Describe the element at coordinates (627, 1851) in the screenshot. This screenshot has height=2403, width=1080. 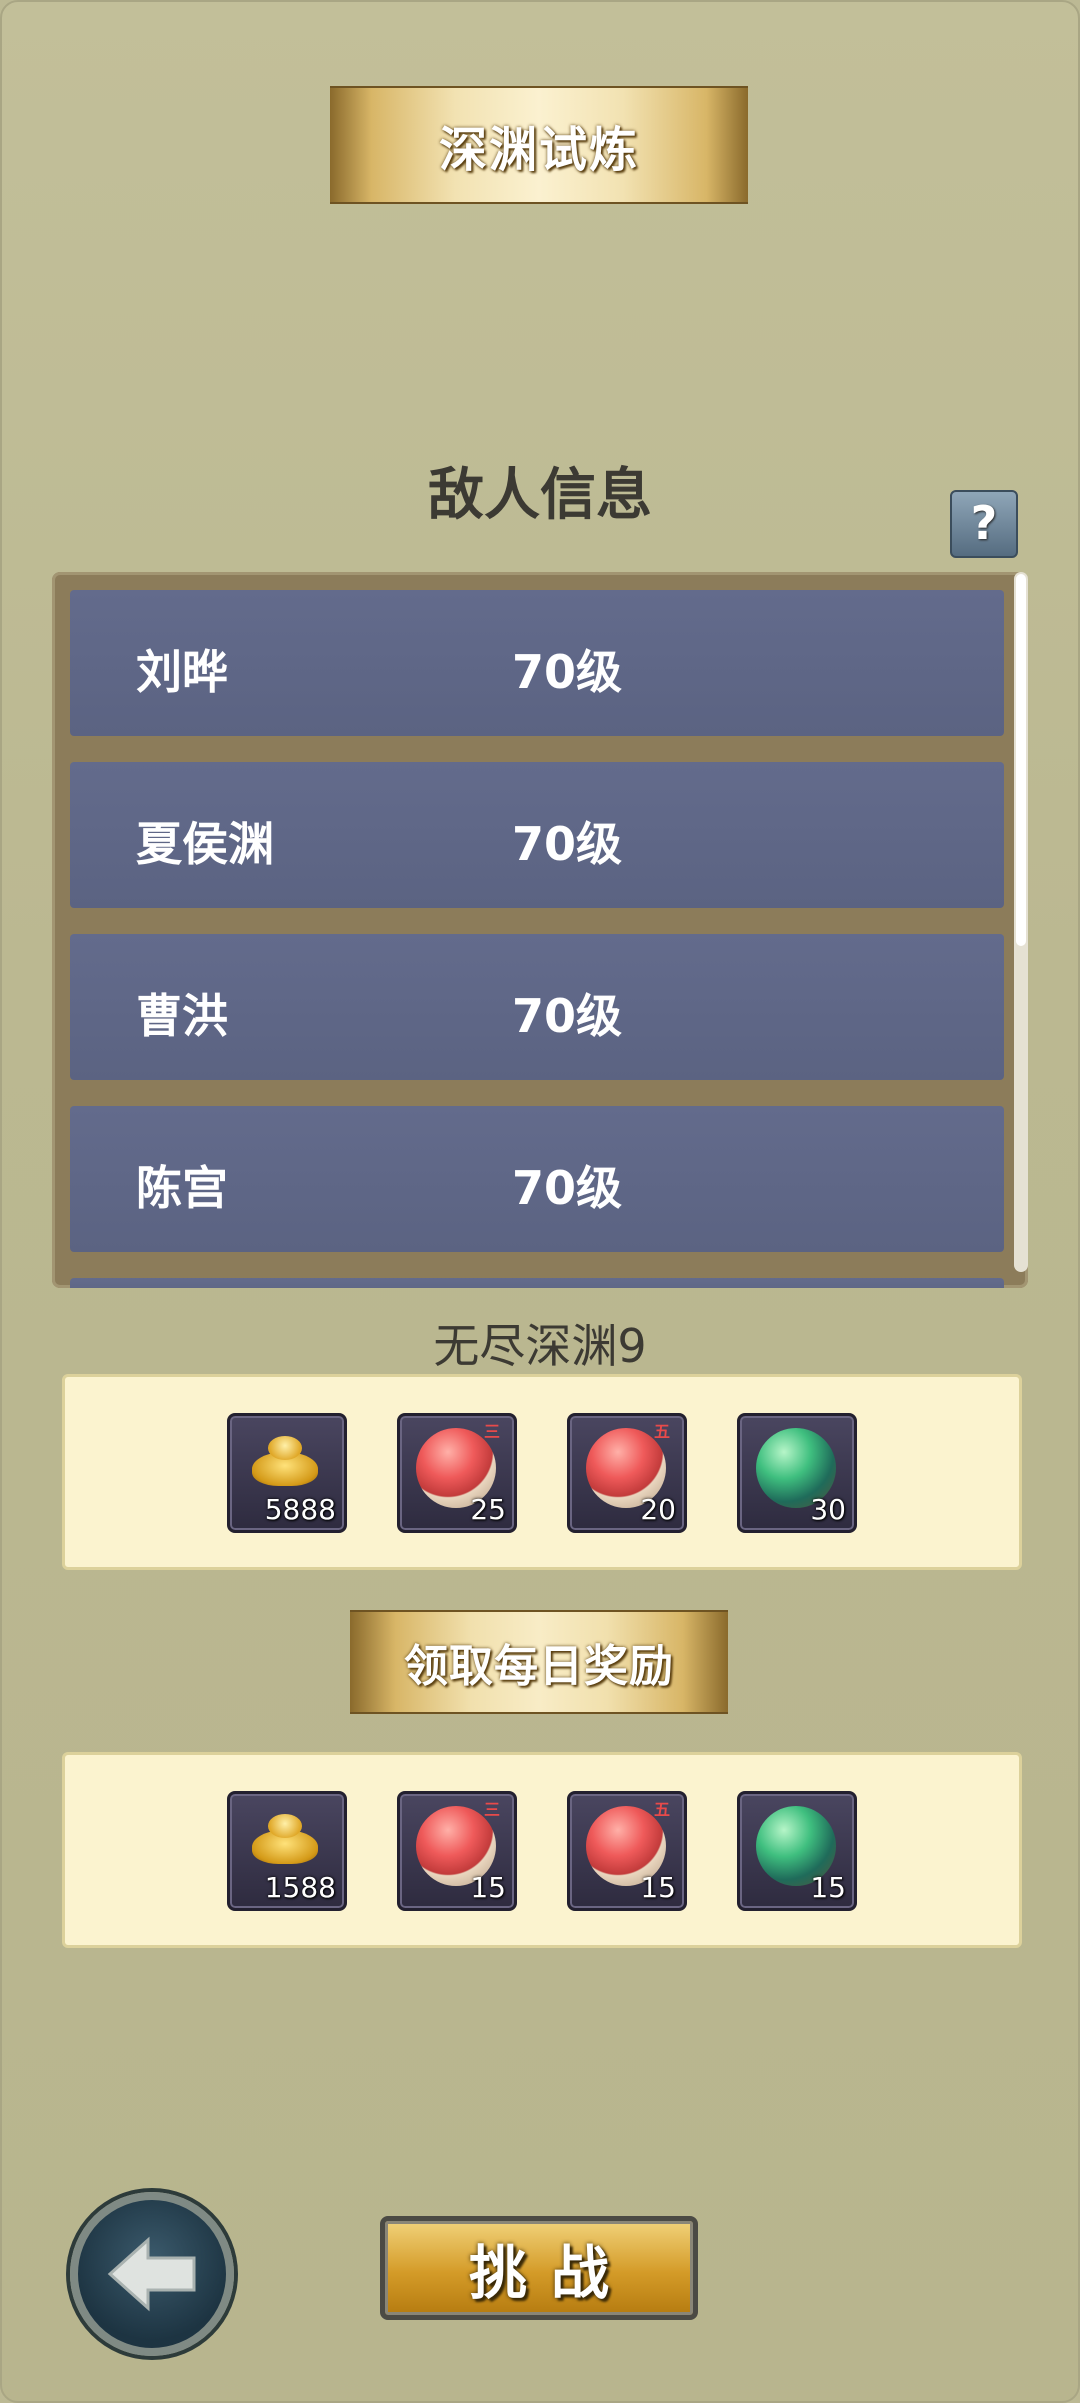
I see `reward-item: 五 15` at that location.